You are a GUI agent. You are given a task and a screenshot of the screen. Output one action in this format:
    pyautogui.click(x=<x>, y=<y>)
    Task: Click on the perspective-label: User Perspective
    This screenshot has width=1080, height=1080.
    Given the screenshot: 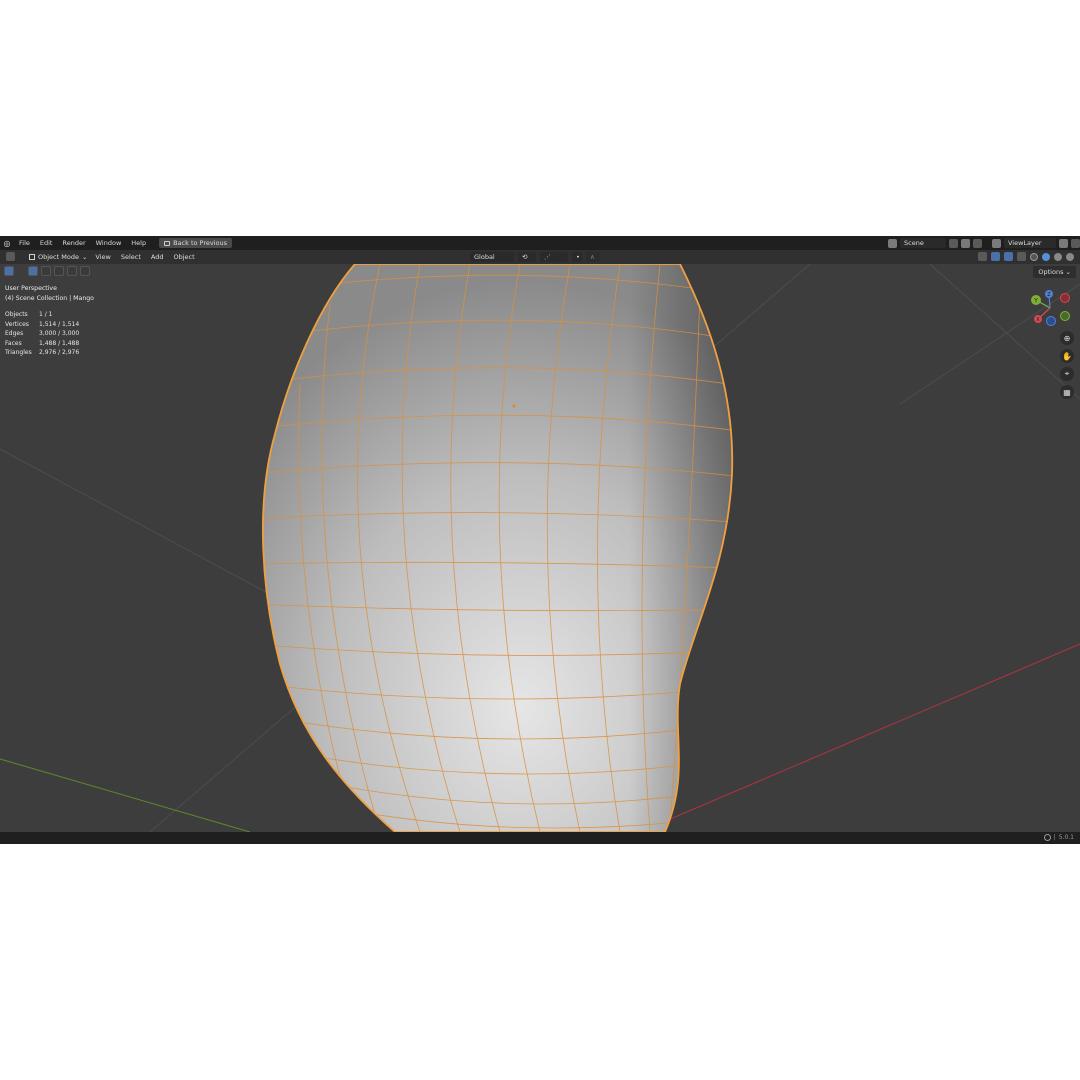 What is the action you would take?
    pyautogui.click(x=31, y=288)
    